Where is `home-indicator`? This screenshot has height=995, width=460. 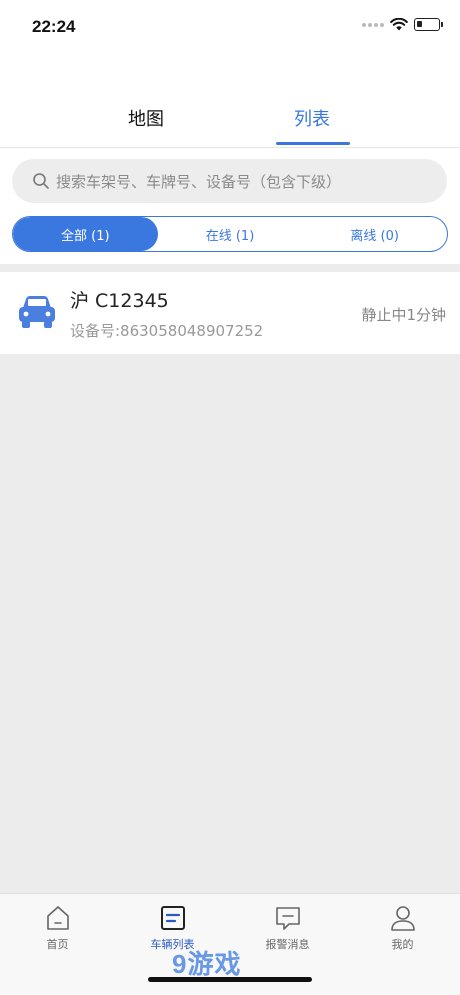 home-indicator is located at coordinates (230, 979).